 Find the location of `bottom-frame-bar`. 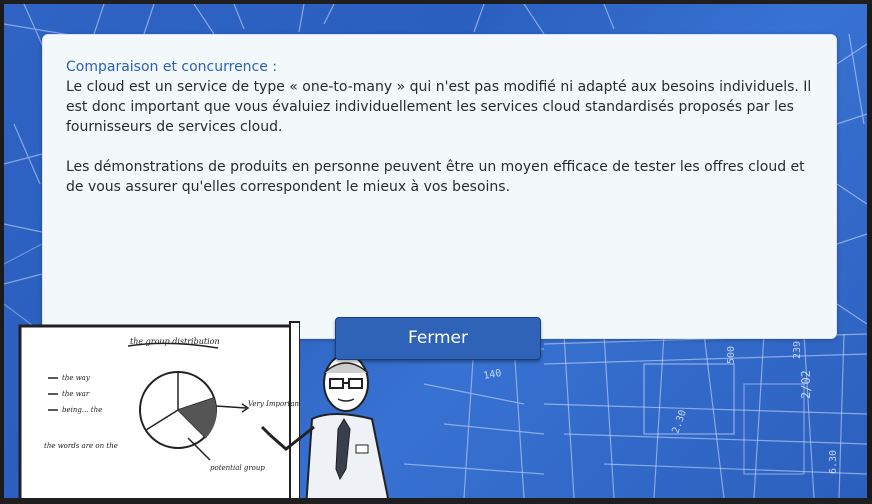

bottom-frame-bar is located at coordinates (436, 501).